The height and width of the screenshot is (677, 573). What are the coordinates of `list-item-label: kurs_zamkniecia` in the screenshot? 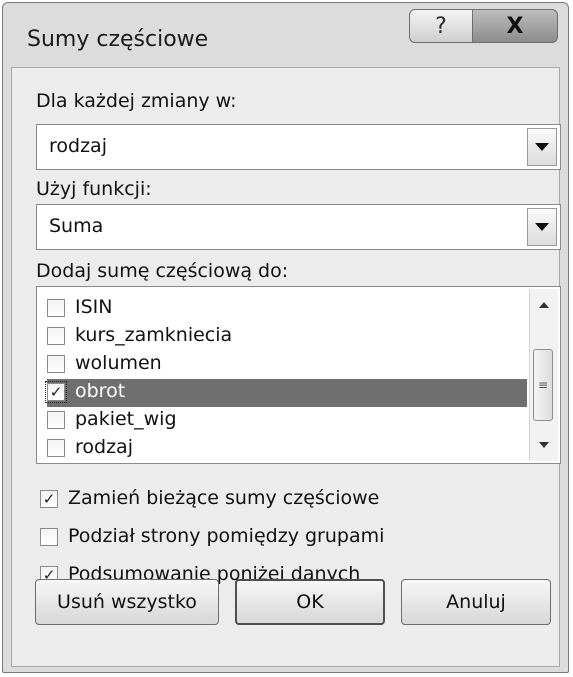 It's located at (154, 335).